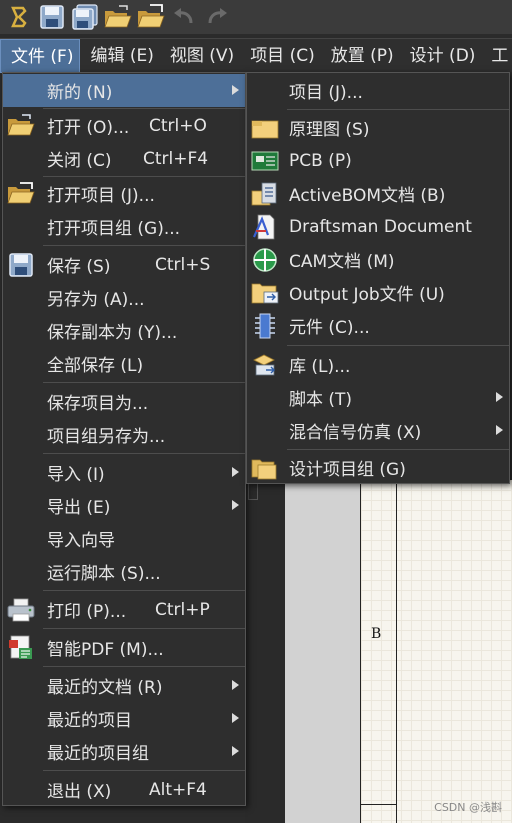  What do you see at coordinates (124, 789) in the screenshot?
I see `menu-item-exit: 退出 (X) Alt+F4` at bounding box center [124, 789].